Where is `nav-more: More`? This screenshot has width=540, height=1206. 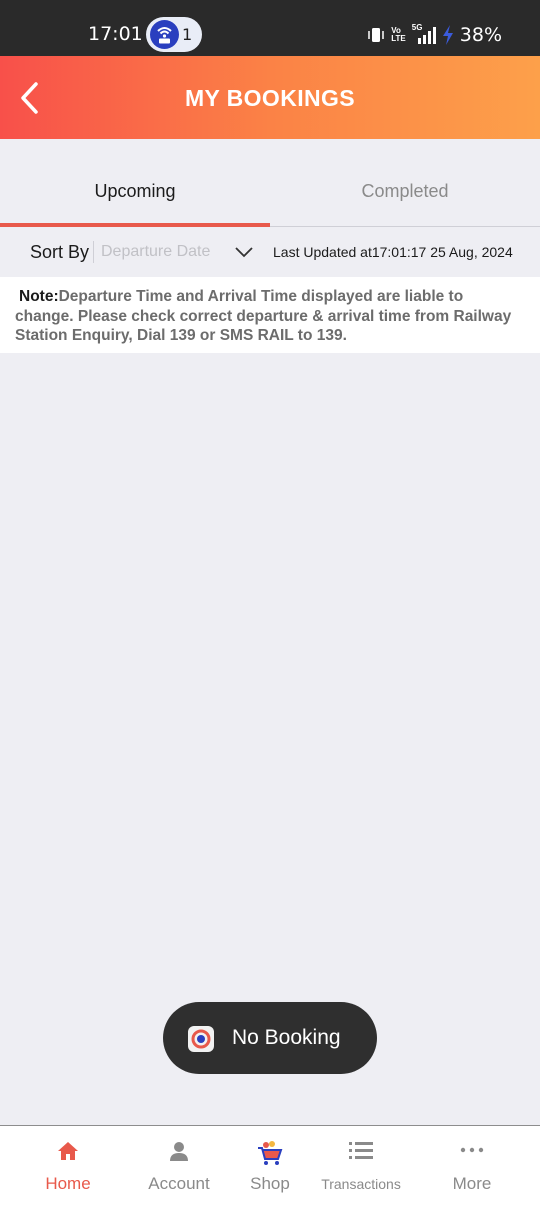
nav-more: More is located at coordinates (472, 1166).